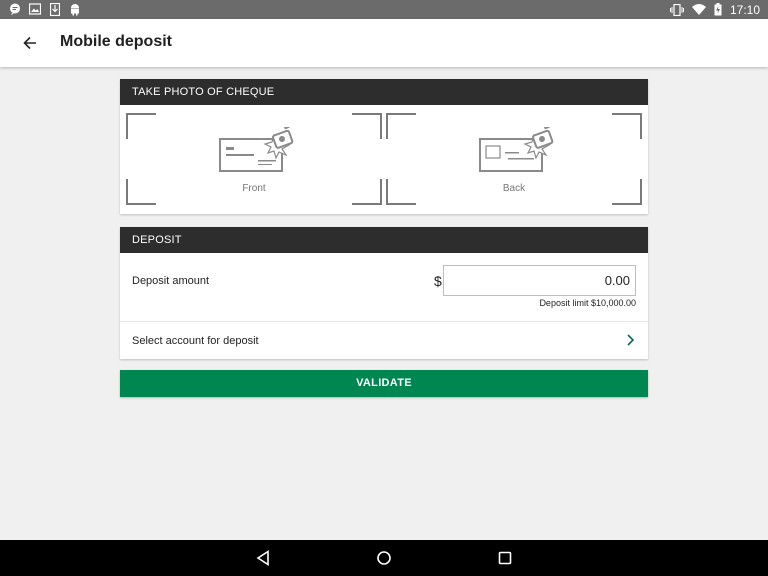  I want to click on status-bar: 17:10, so click(384, 9).